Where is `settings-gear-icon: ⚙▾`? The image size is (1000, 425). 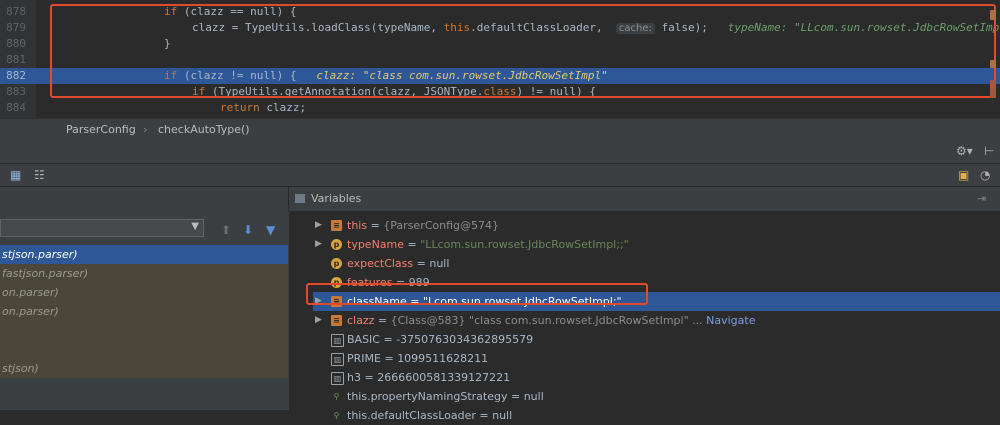 settings-gear-icon: ⚙▾ is located at coordinates (964, 151).